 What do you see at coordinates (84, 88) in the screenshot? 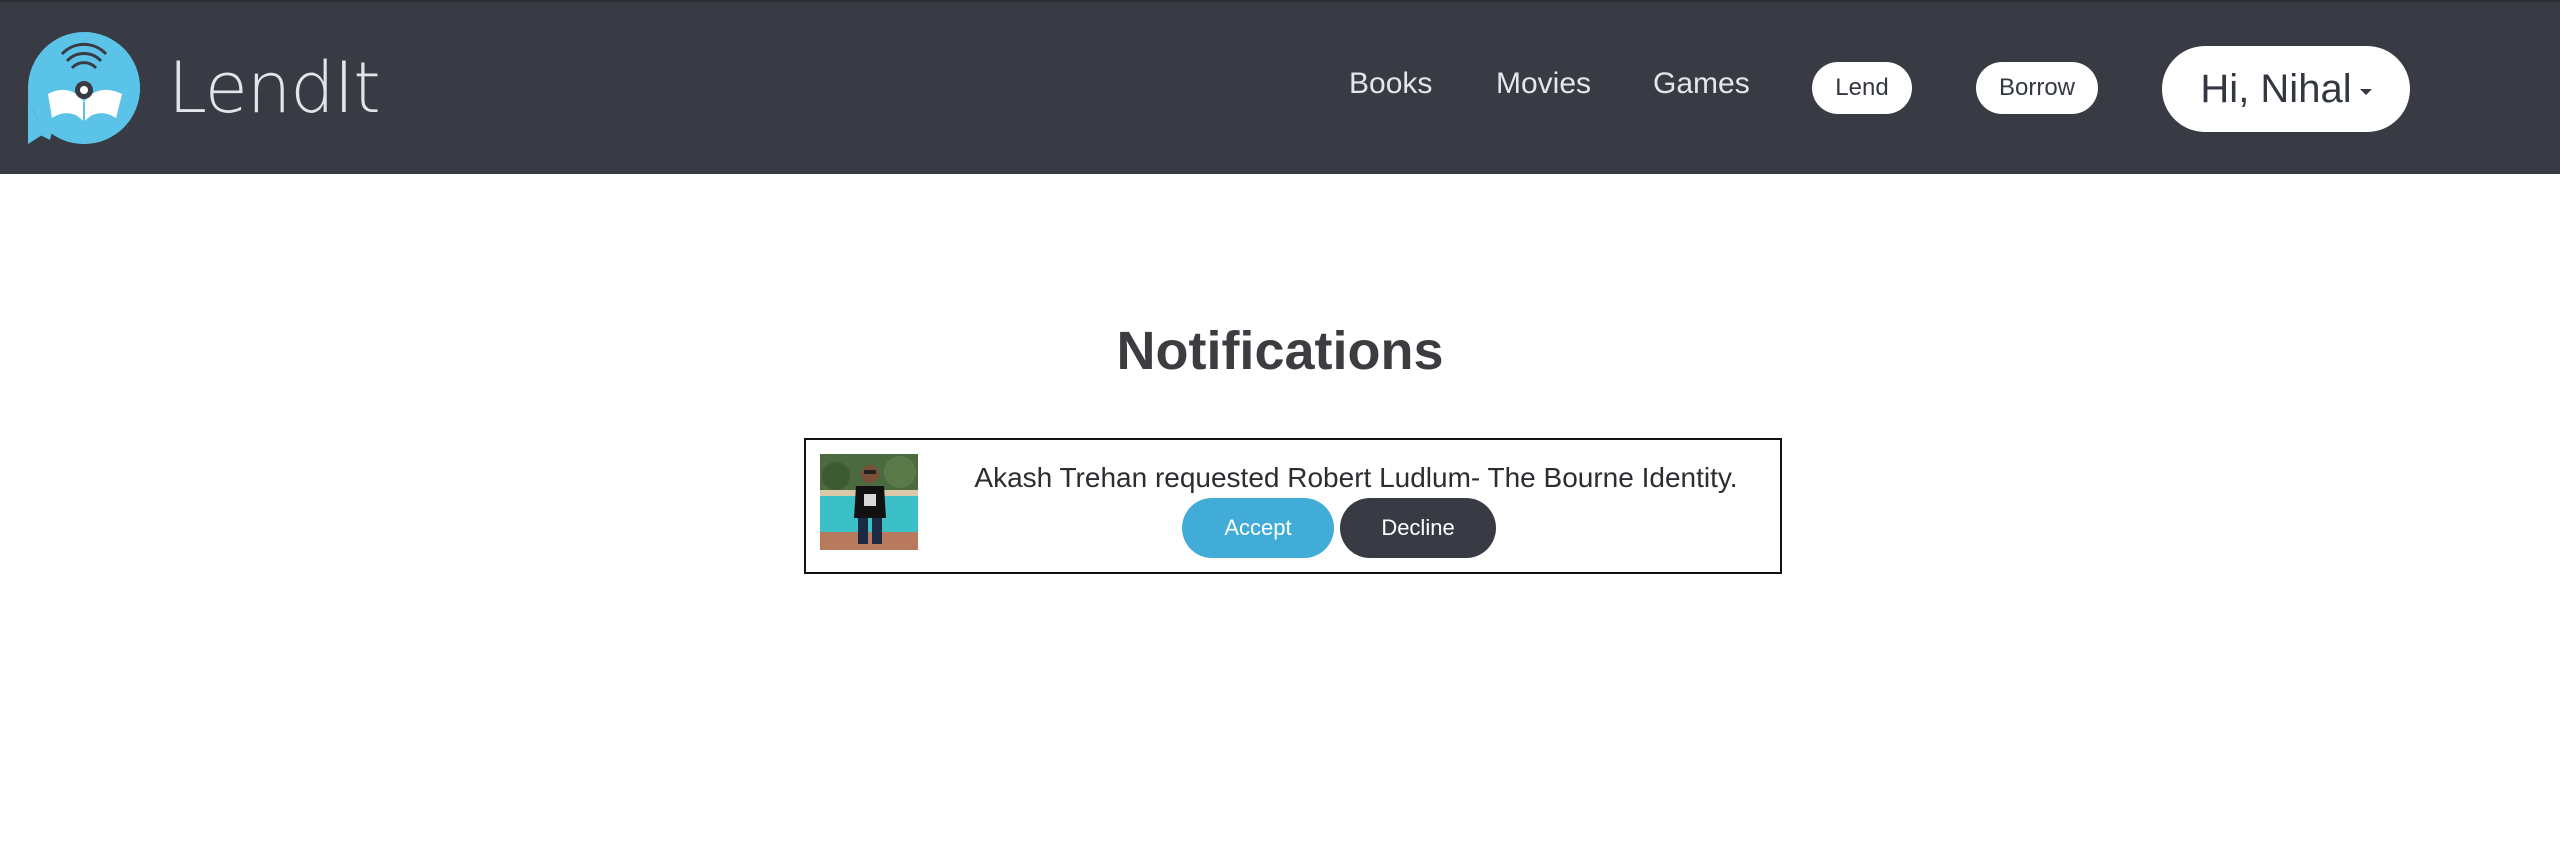
I see `lendit-logo-icon` at bounding box center [84, 88].